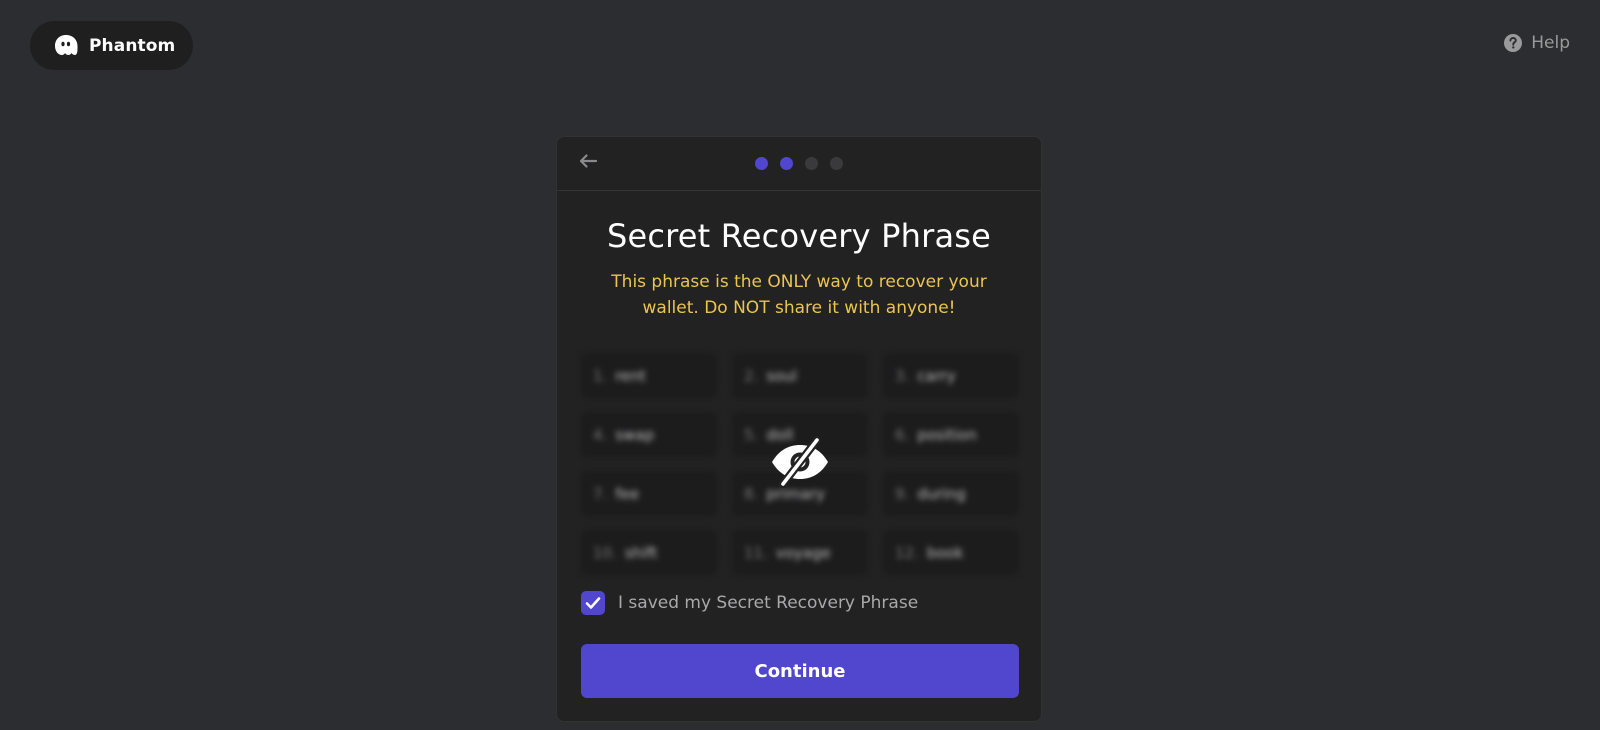 Image resolution: width=1600 pixels, height=730 pixels. I want to click on phrase-word: shift, so click(641, 552).